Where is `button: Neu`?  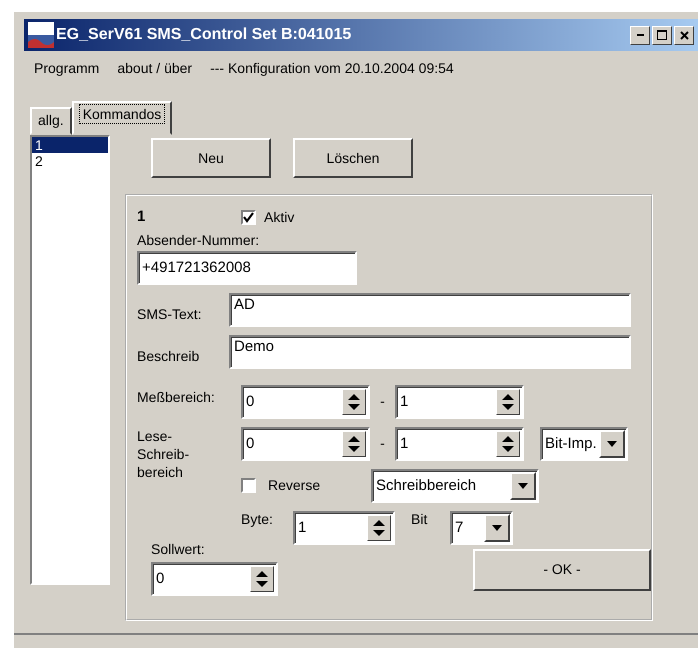 button: Neu is located at coordinates (211, 158).